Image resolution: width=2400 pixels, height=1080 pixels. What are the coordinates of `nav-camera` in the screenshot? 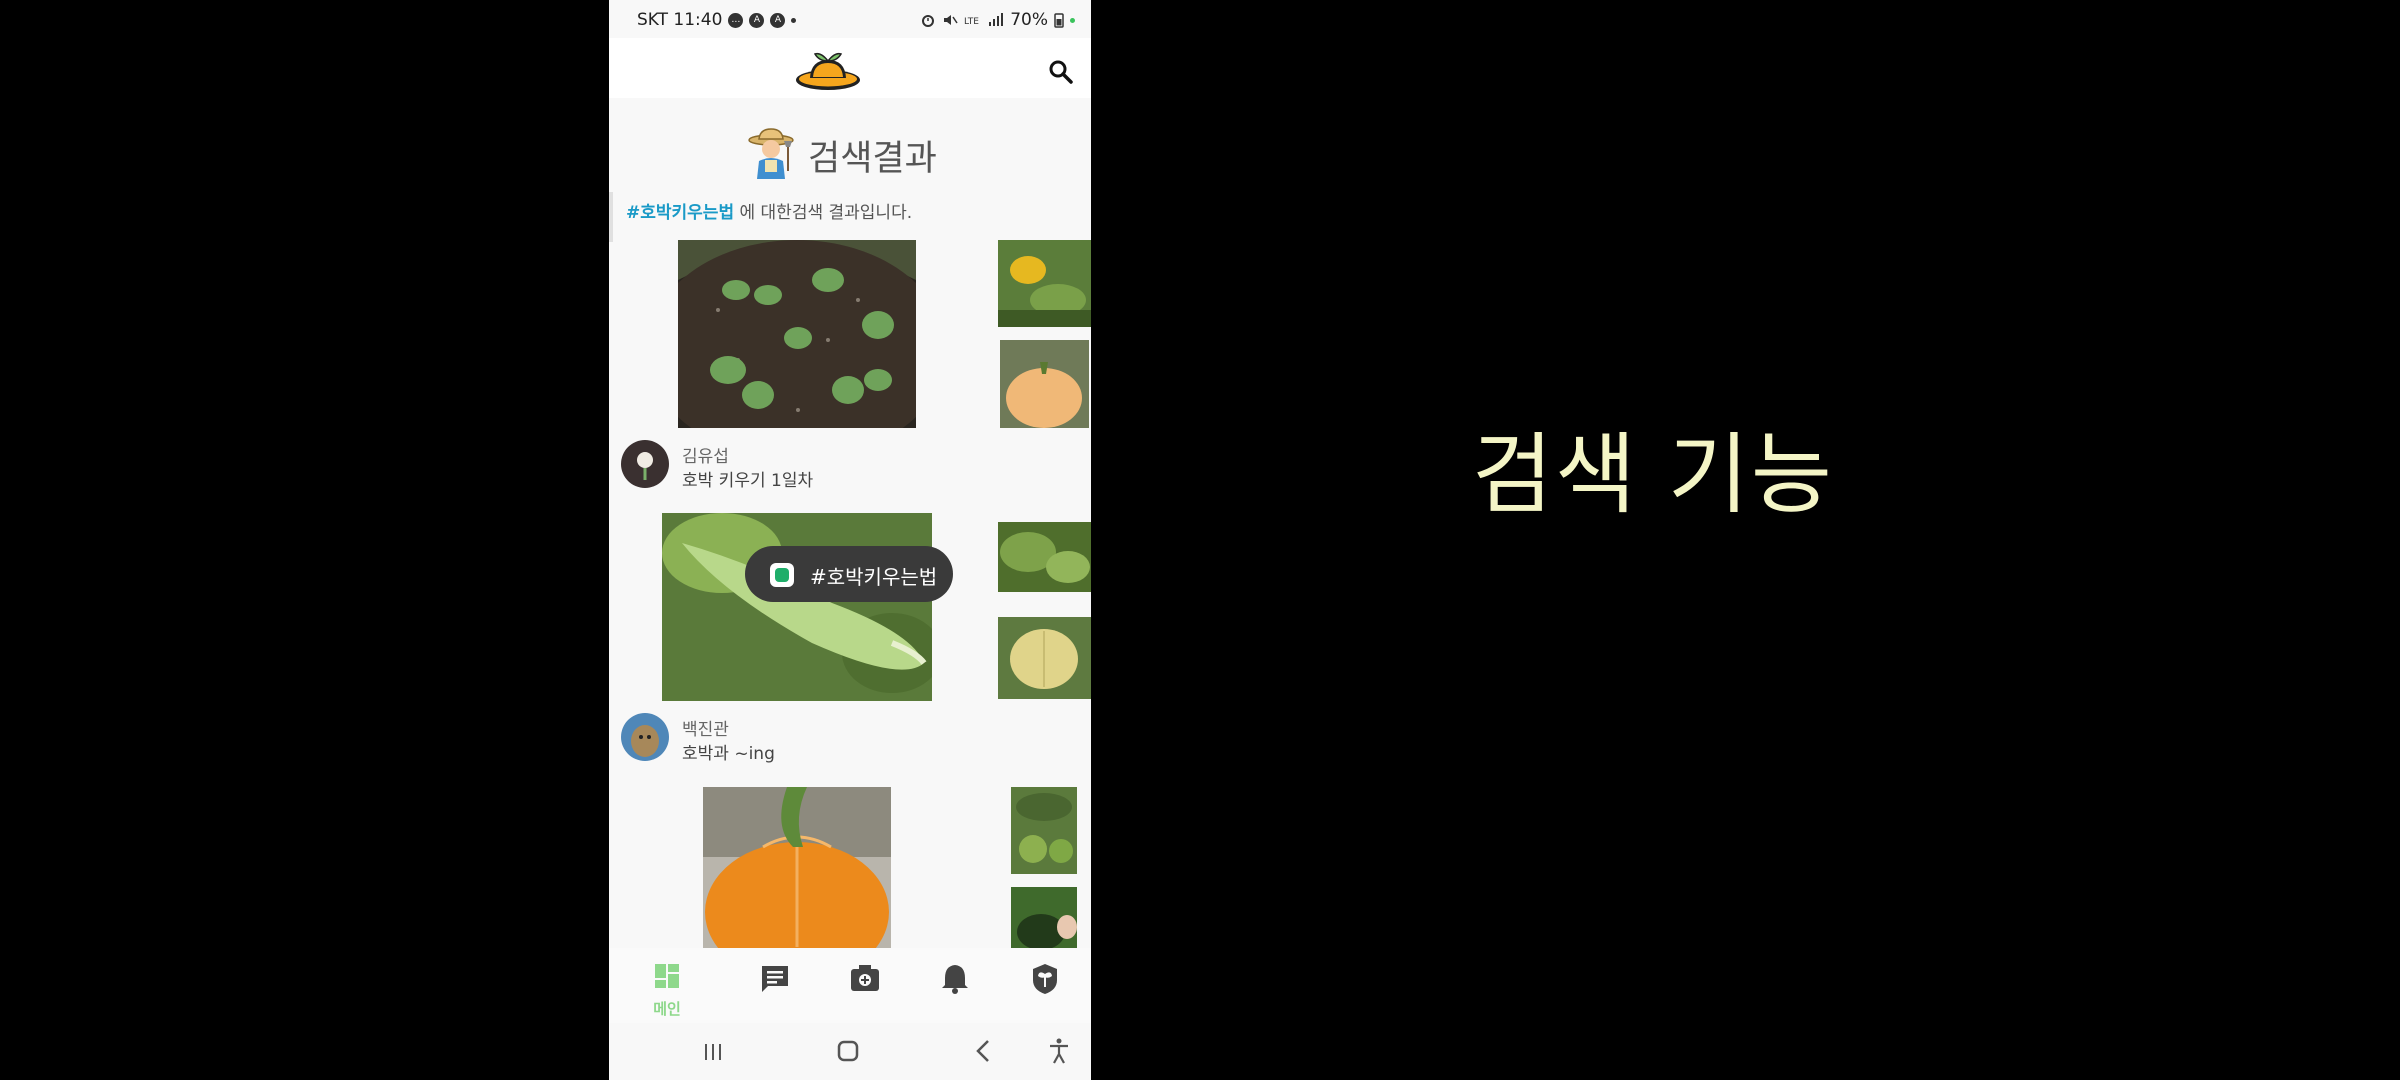 It's located at (865, 990).